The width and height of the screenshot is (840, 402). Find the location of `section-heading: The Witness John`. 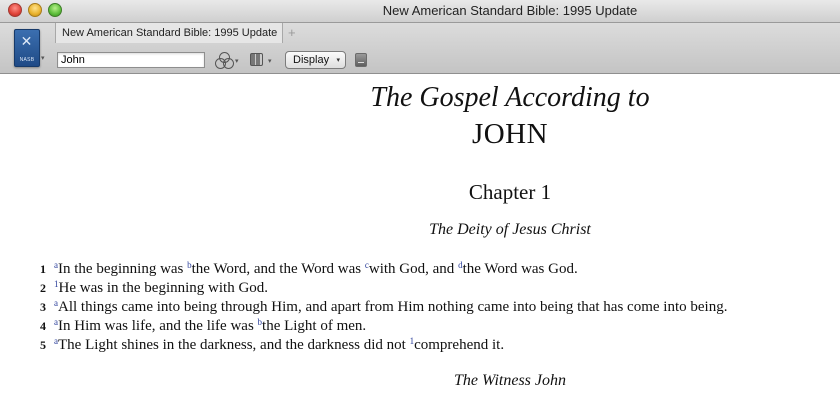

section-heading: The Witness John is located at coordinates (510, 380).